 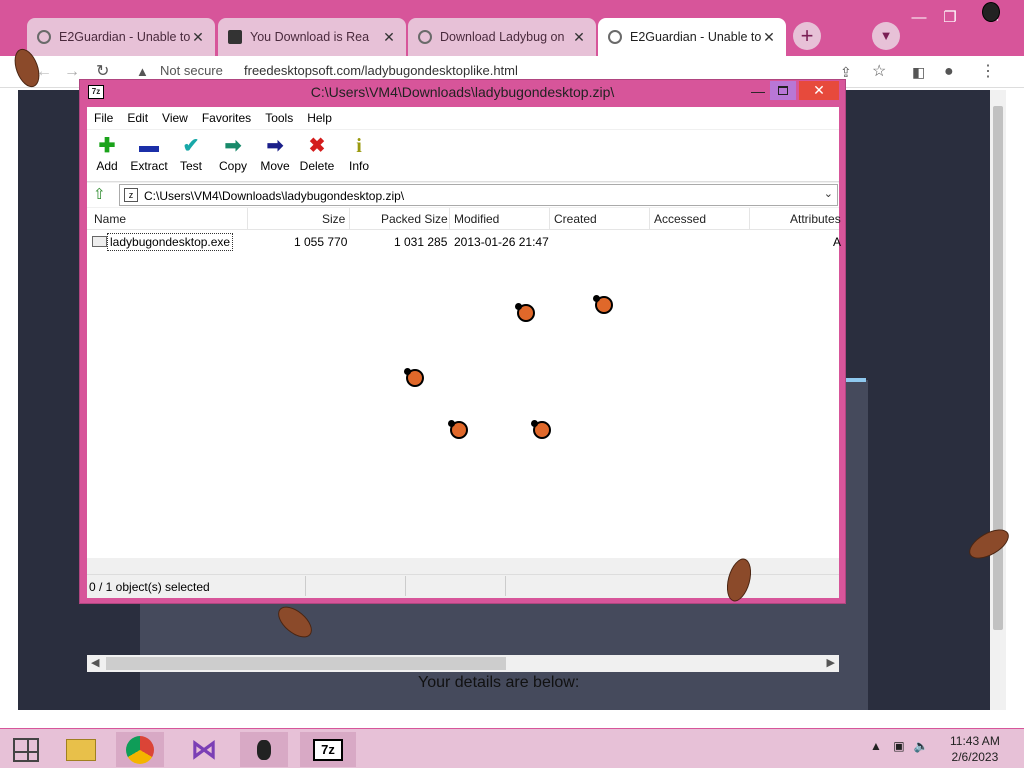 I want to click on bookmark-star-icon: ☆, so click(x=879, y=72).